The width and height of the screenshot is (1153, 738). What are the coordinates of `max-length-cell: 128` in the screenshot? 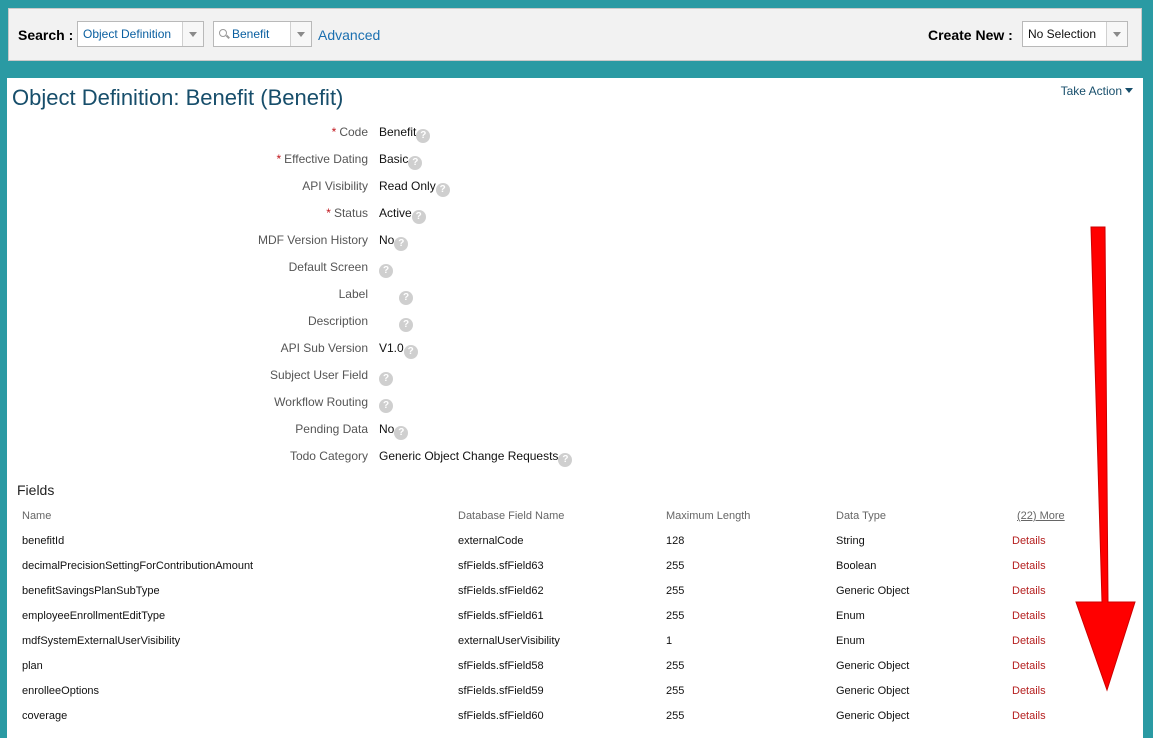 It's located at (675, 541).